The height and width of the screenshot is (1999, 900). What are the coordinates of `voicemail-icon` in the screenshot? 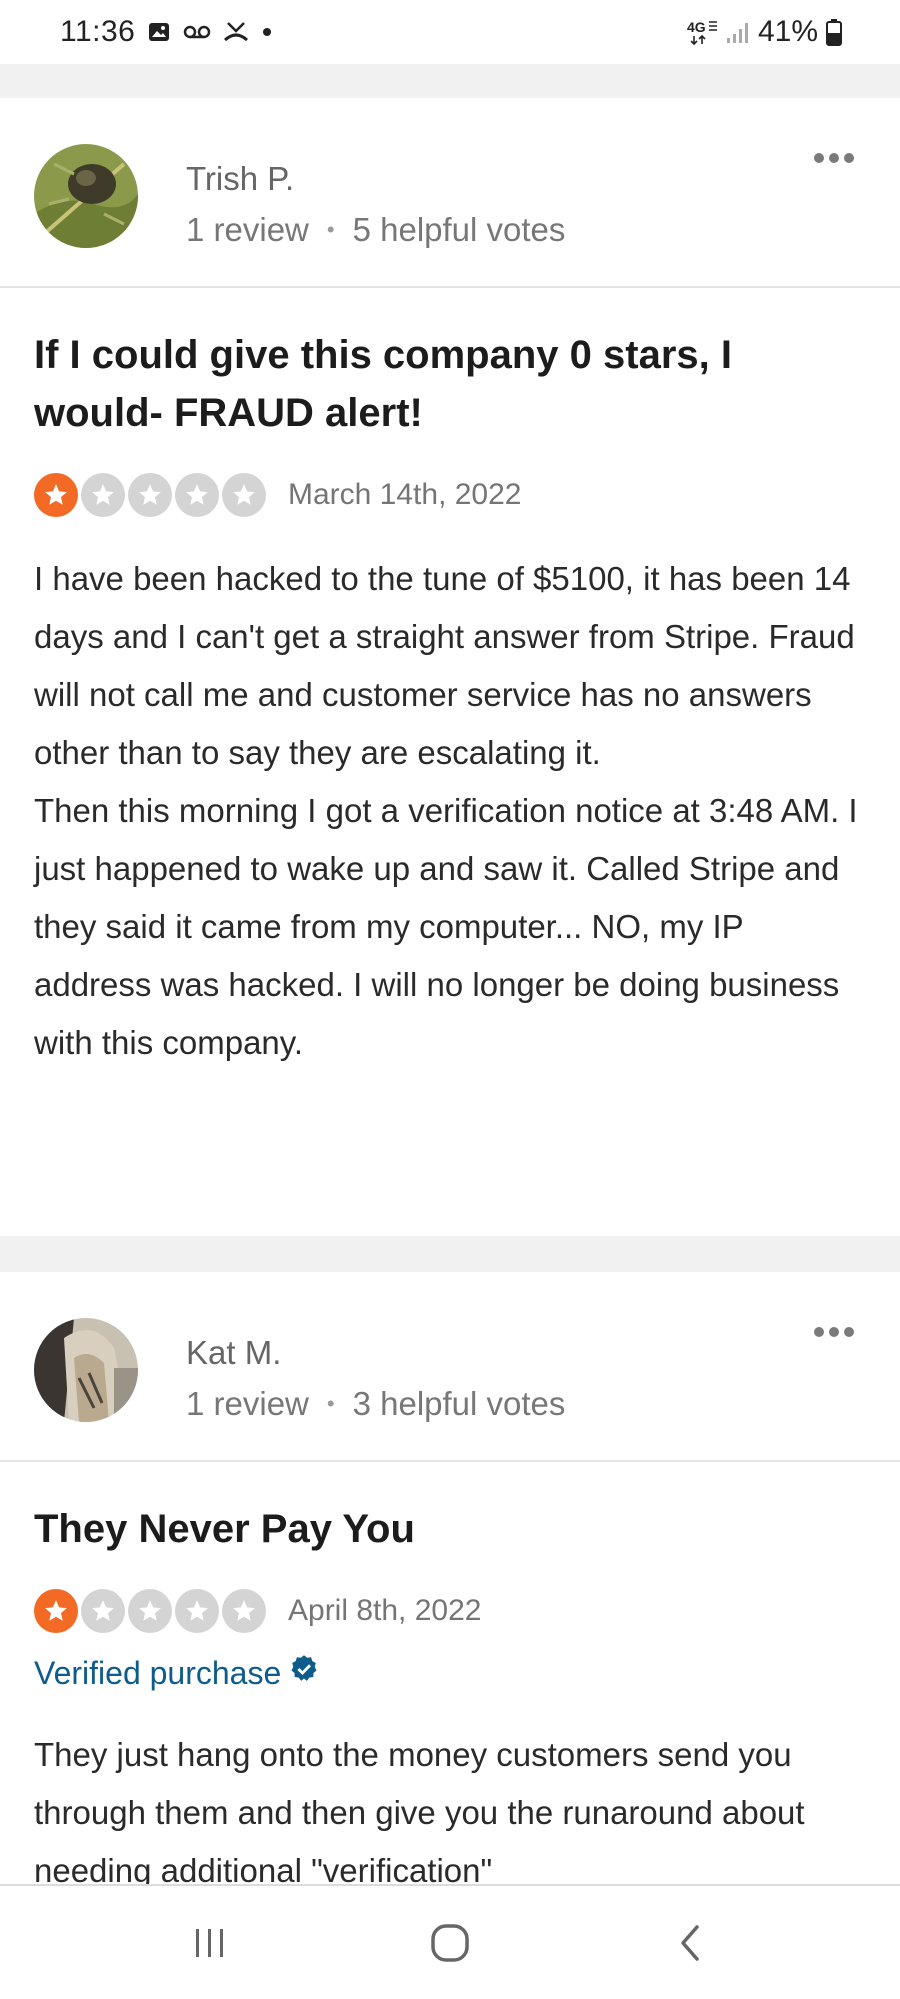 It's located at (197, 32).